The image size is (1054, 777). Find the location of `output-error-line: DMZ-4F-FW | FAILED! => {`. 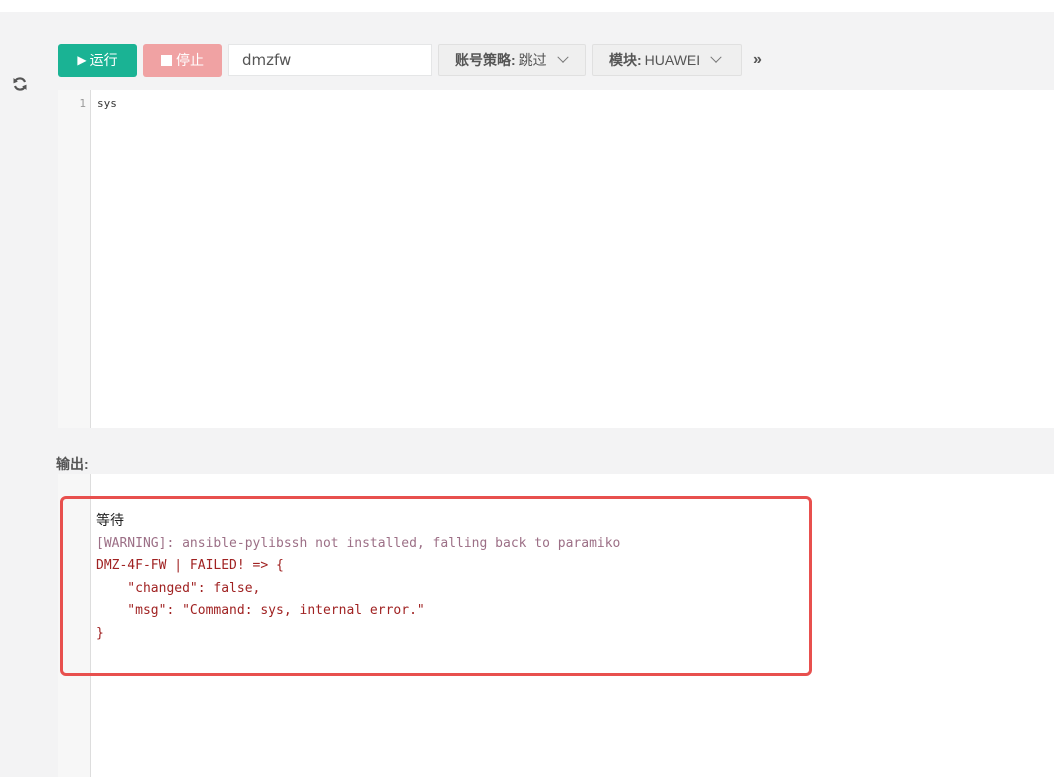

output-error-line: DMZ-4F-FW | FAILED! => { is located at coordinates (190, 565).